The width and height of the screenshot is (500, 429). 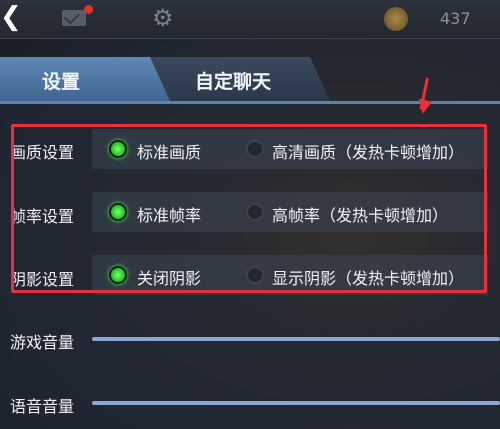 What do you see at coordinates (424, 107) in the screenshot?
I see `annotation-arrow-head` at bounding box center [424, 107].